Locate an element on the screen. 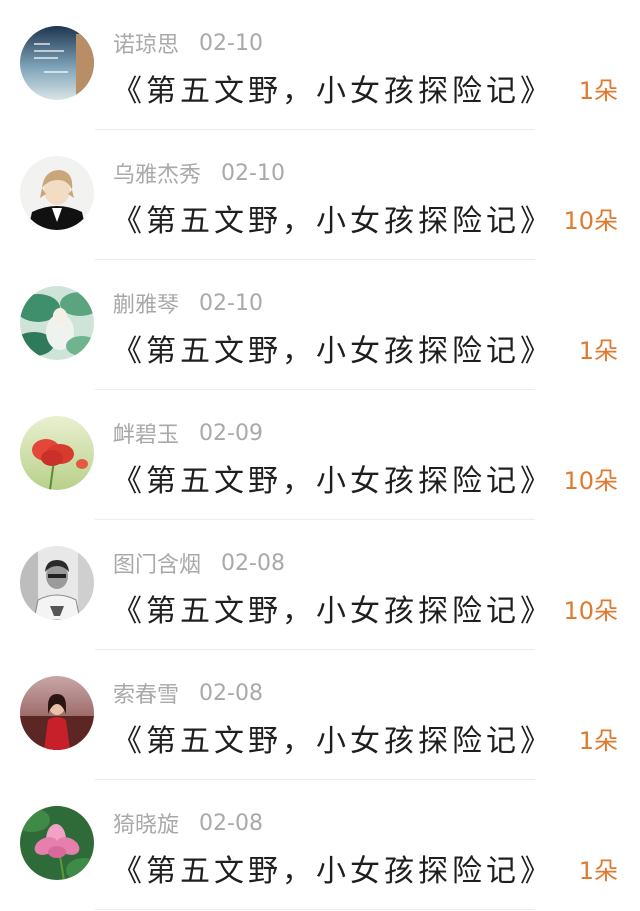 This screenshot has height=911, width=640. item-meta: 猗晓旋 02-08 is located at coordinates (188, 823).